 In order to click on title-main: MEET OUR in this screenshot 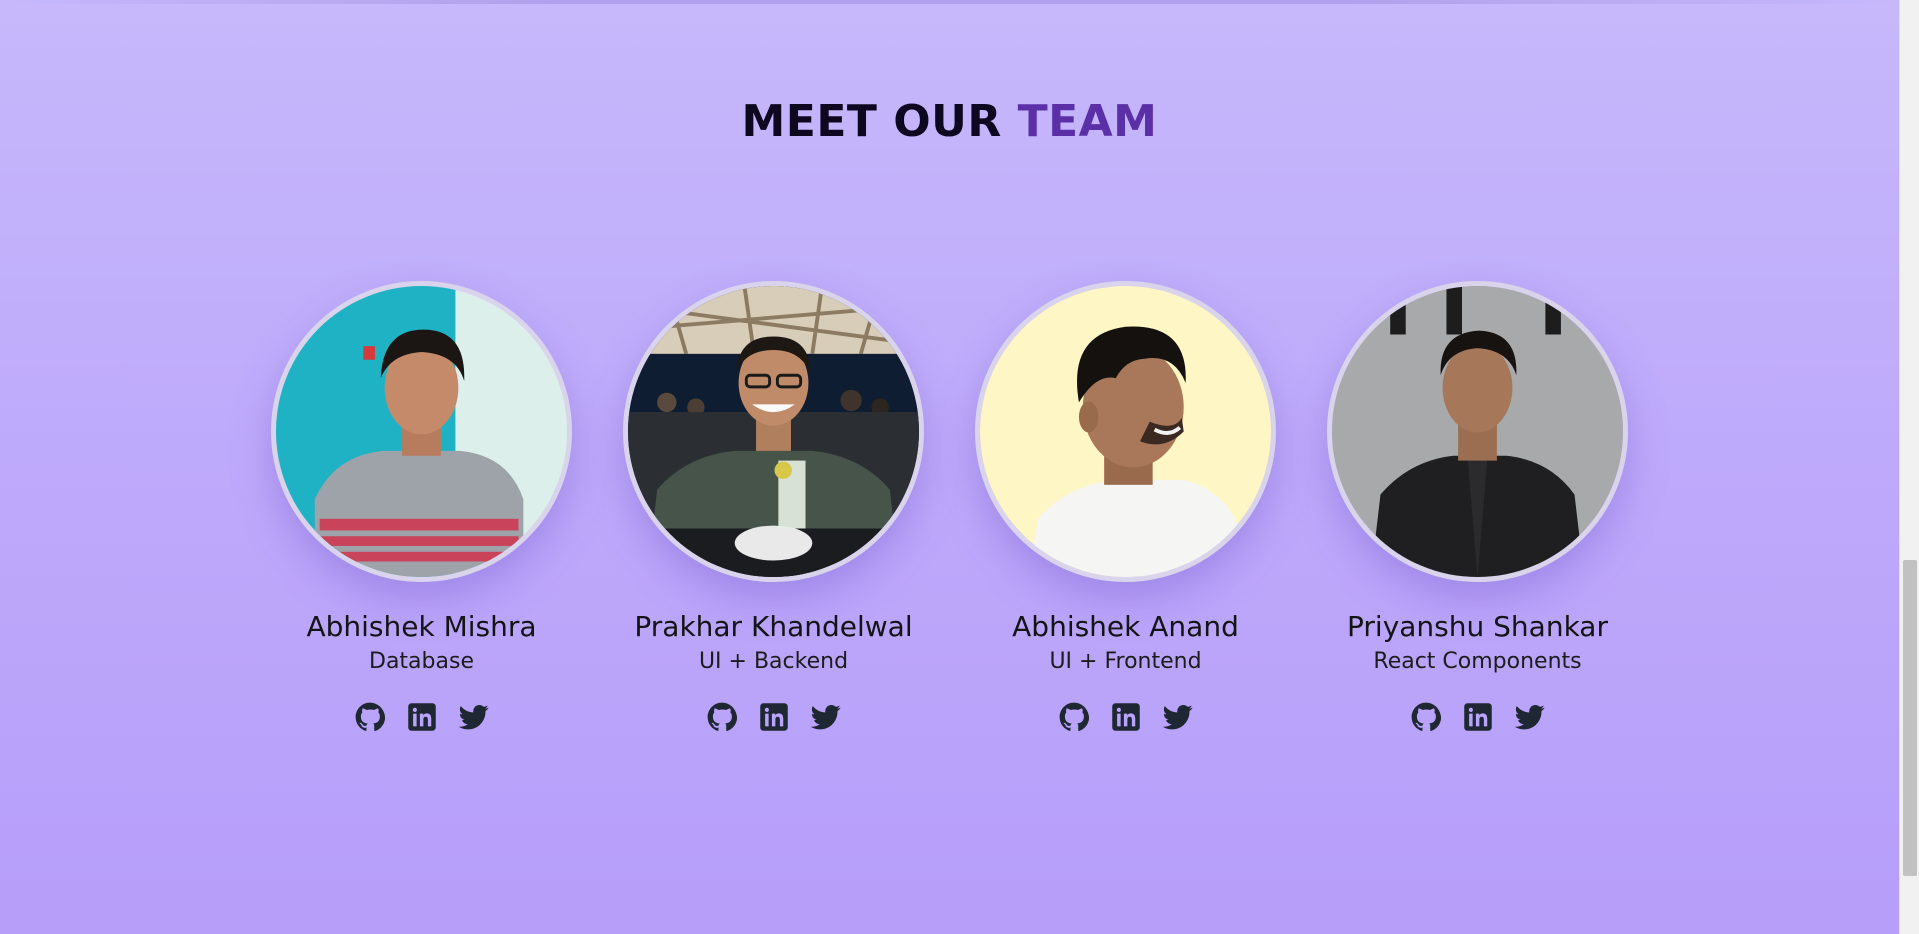, I will do `click(879, 121)`.